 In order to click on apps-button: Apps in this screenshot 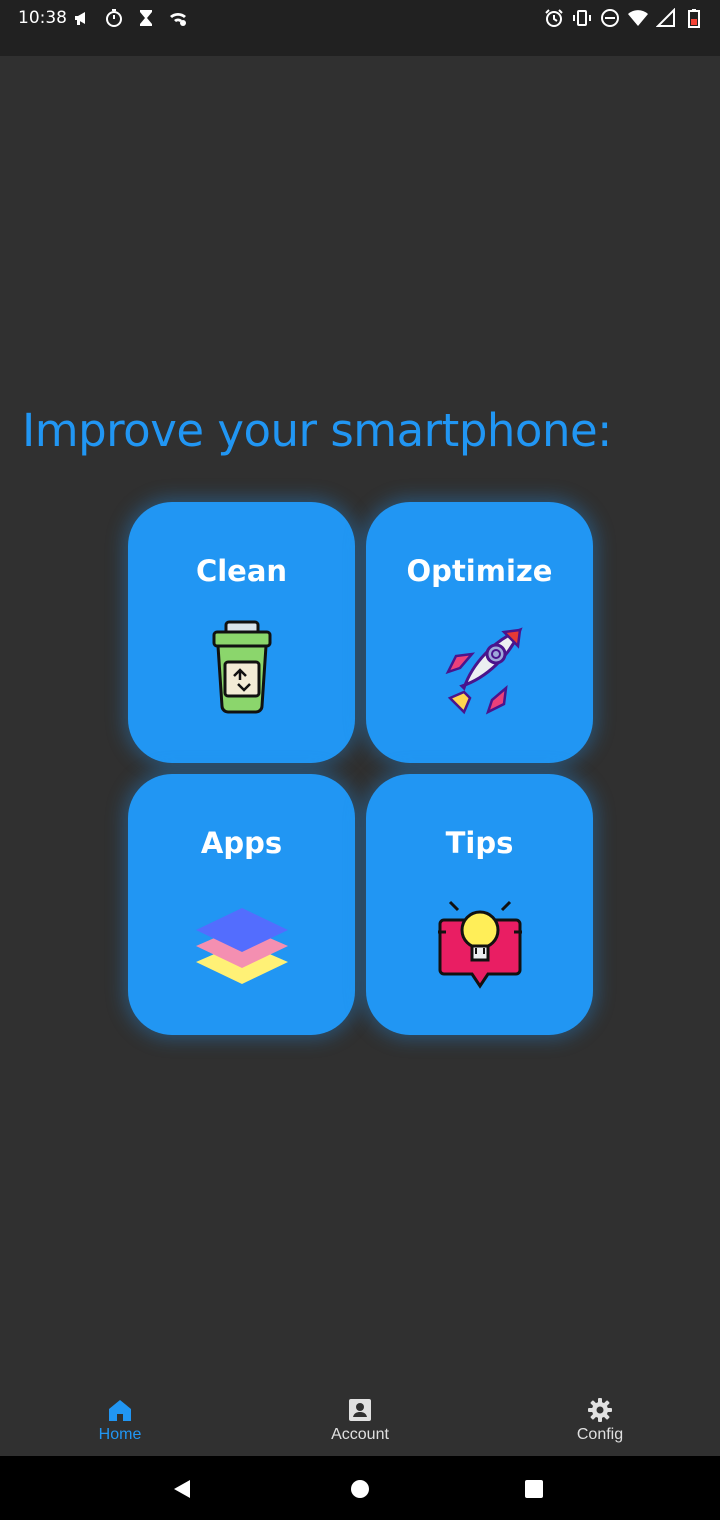, I will do `click(241, 904)`.